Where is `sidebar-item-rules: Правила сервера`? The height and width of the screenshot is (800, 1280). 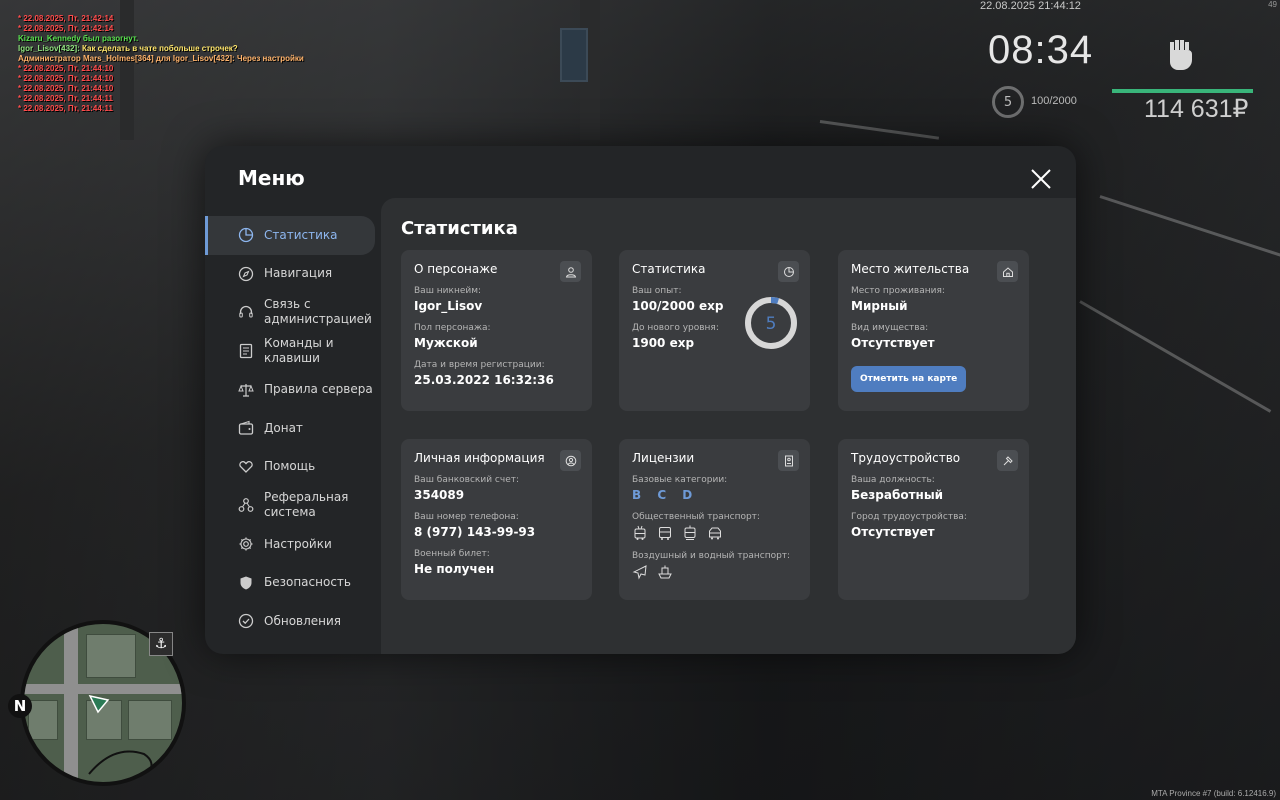 sidebar-item-rules: Правила сервера is located at coordinates (293, 389).